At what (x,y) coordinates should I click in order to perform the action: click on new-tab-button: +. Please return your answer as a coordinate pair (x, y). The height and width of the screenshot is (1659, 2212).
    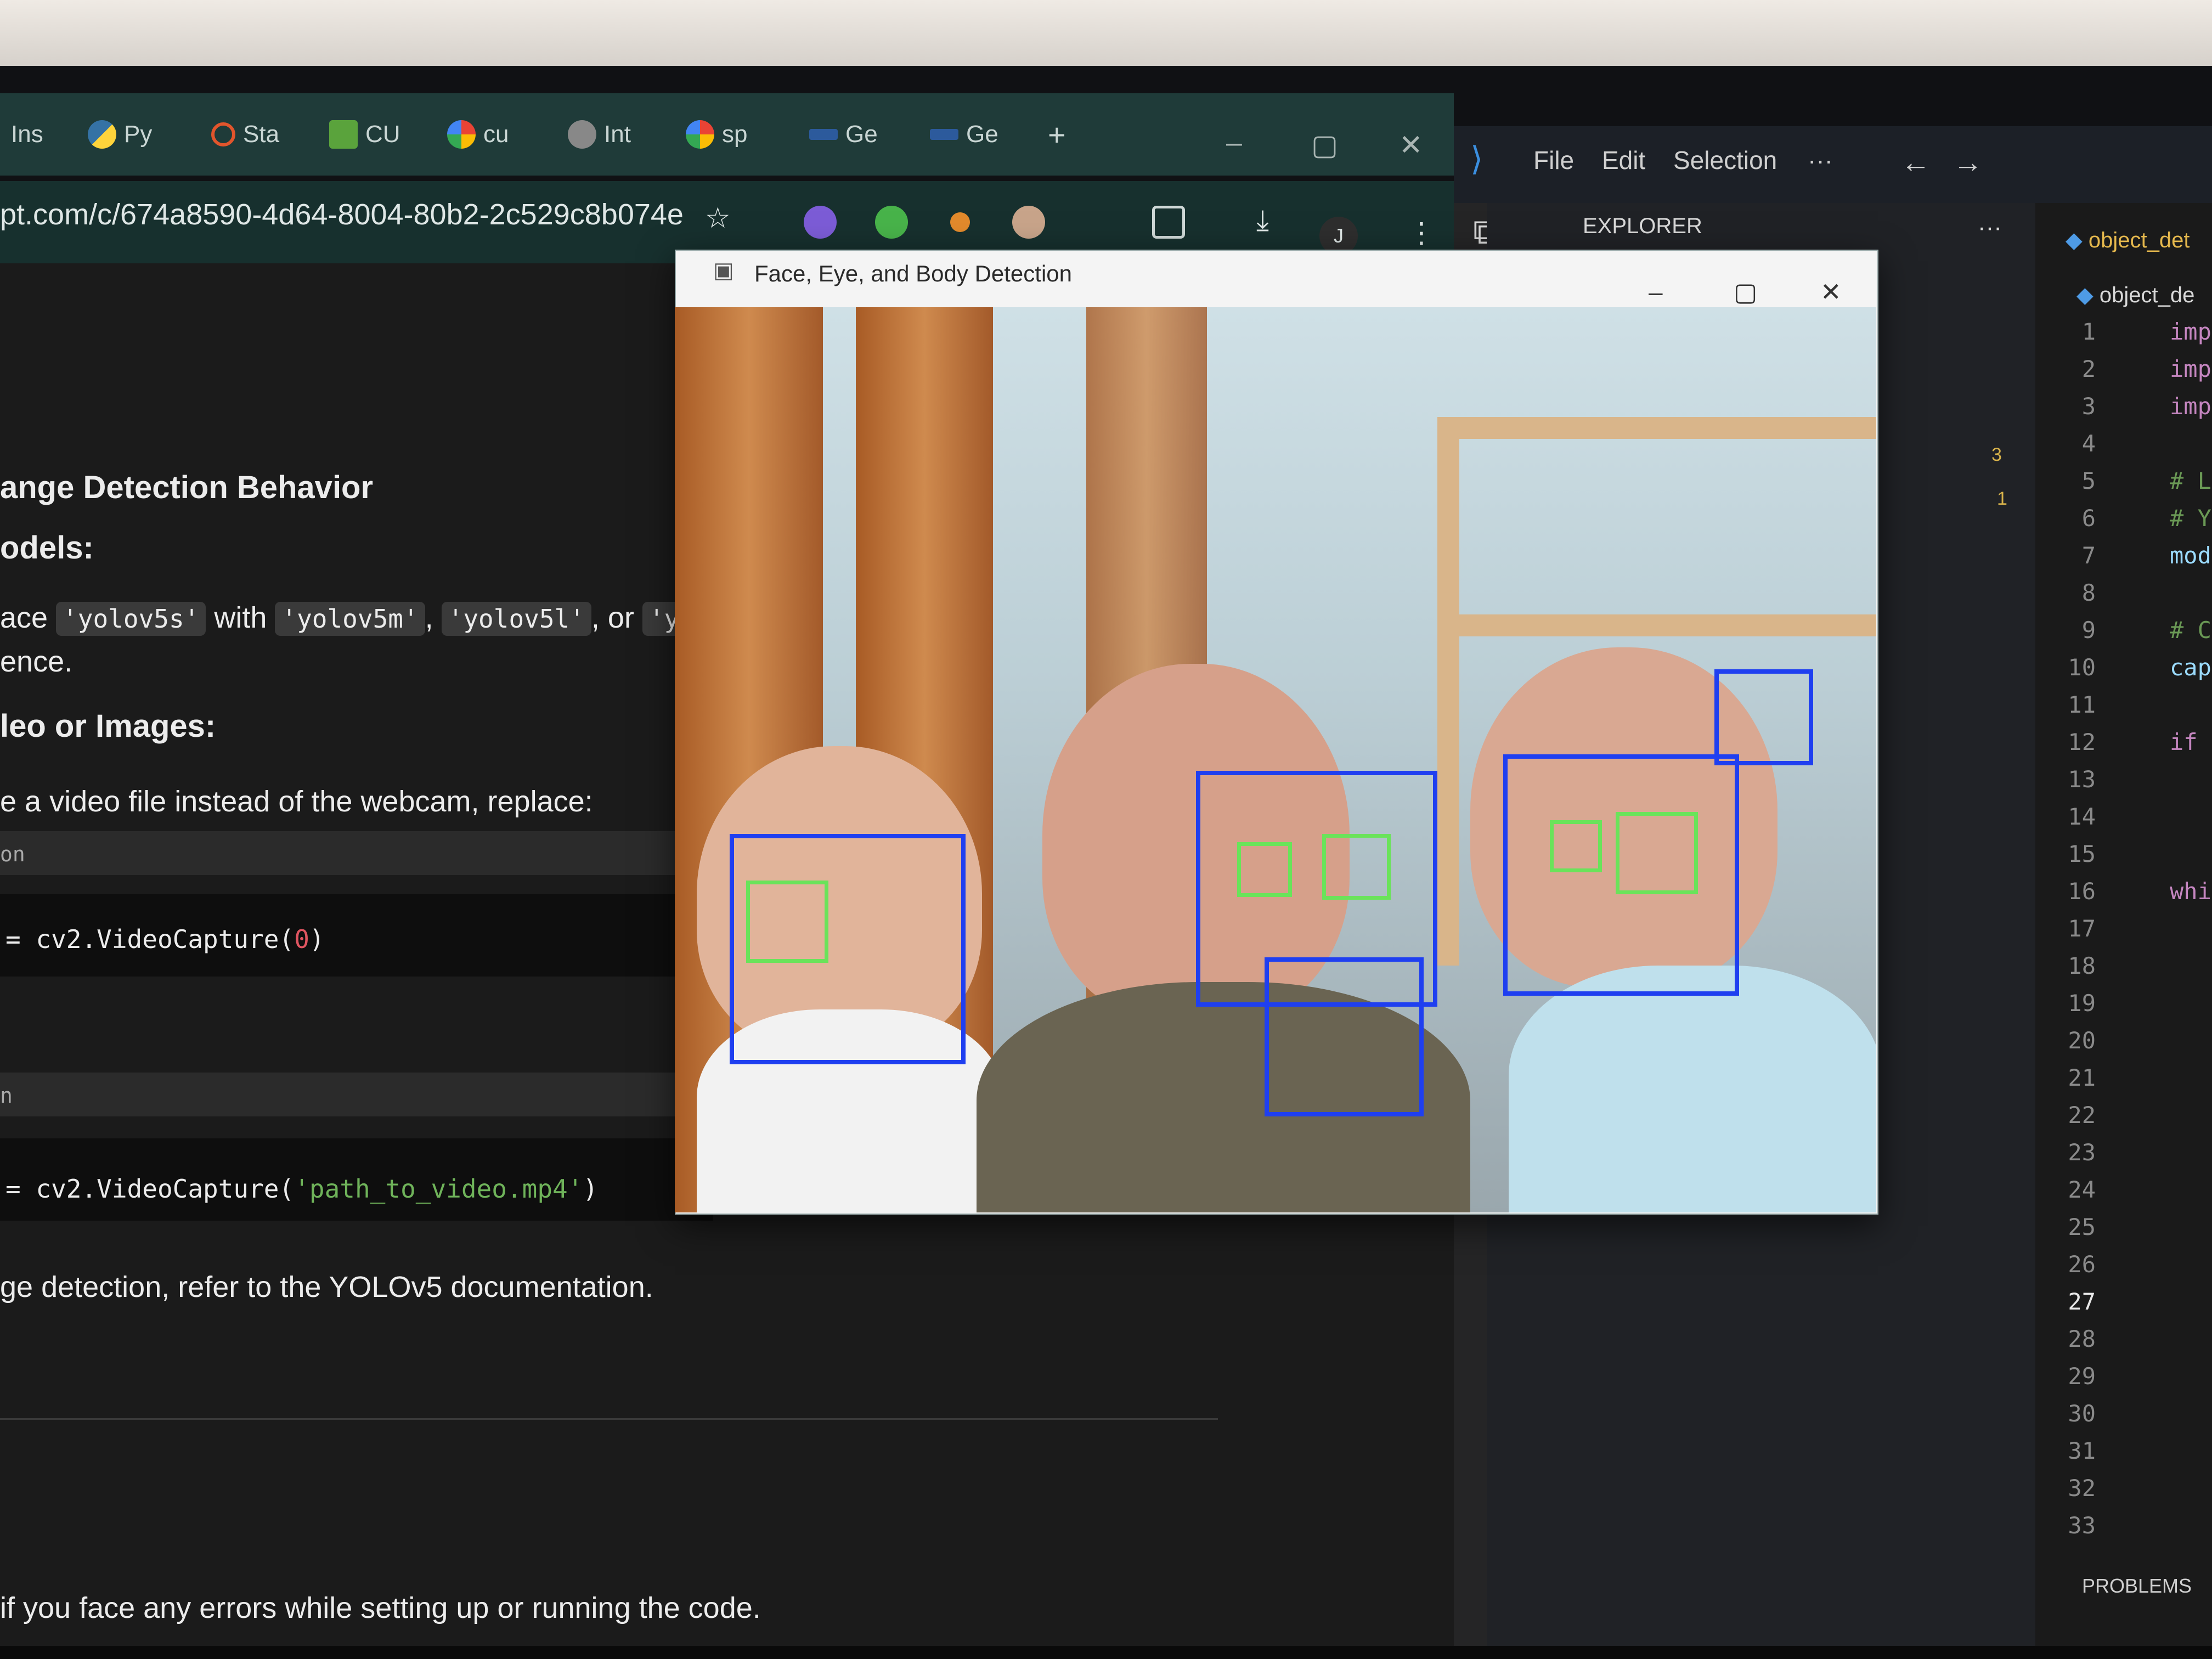
    Looking at the image, I should click on (1057, 134).